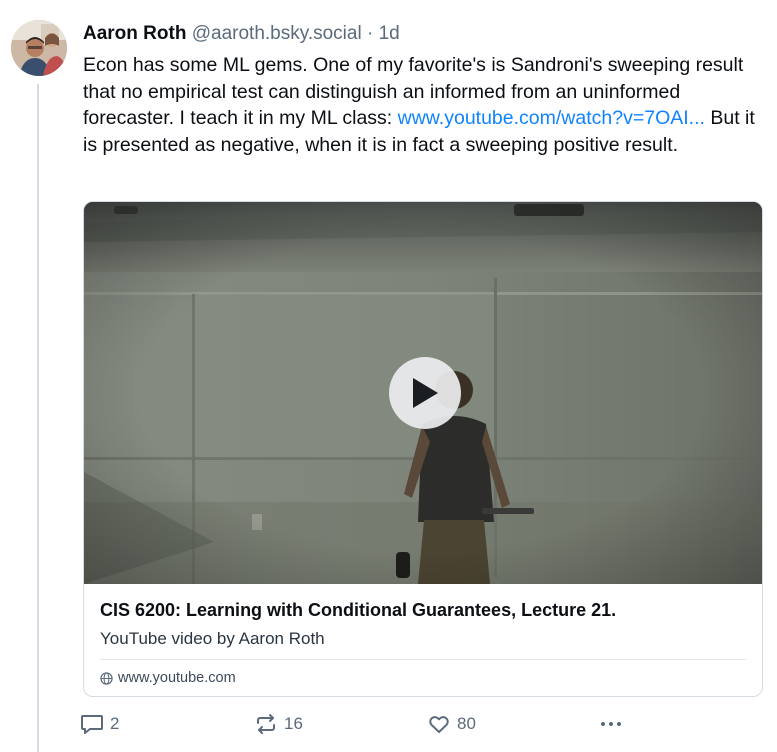  I want to click on play-button, so click(425, 393).